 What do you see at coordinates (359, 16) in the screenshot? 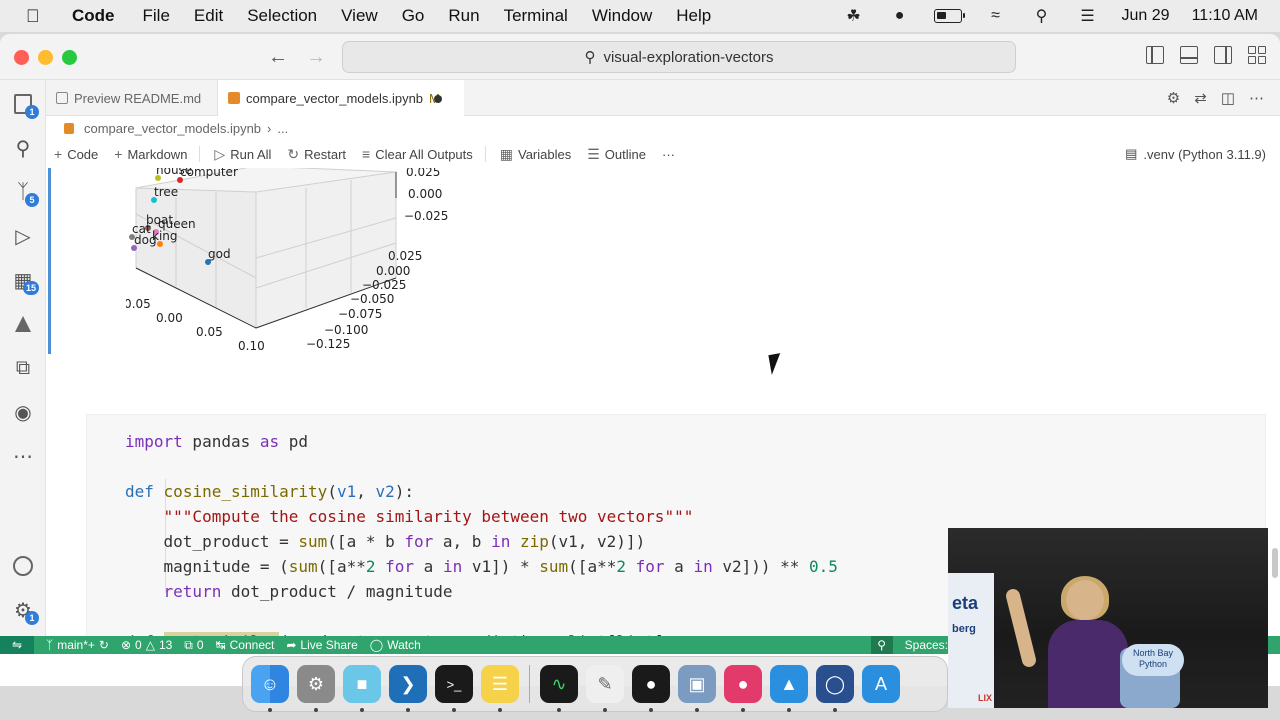
I see `menu-view: View` at bounding box center [359, 16].